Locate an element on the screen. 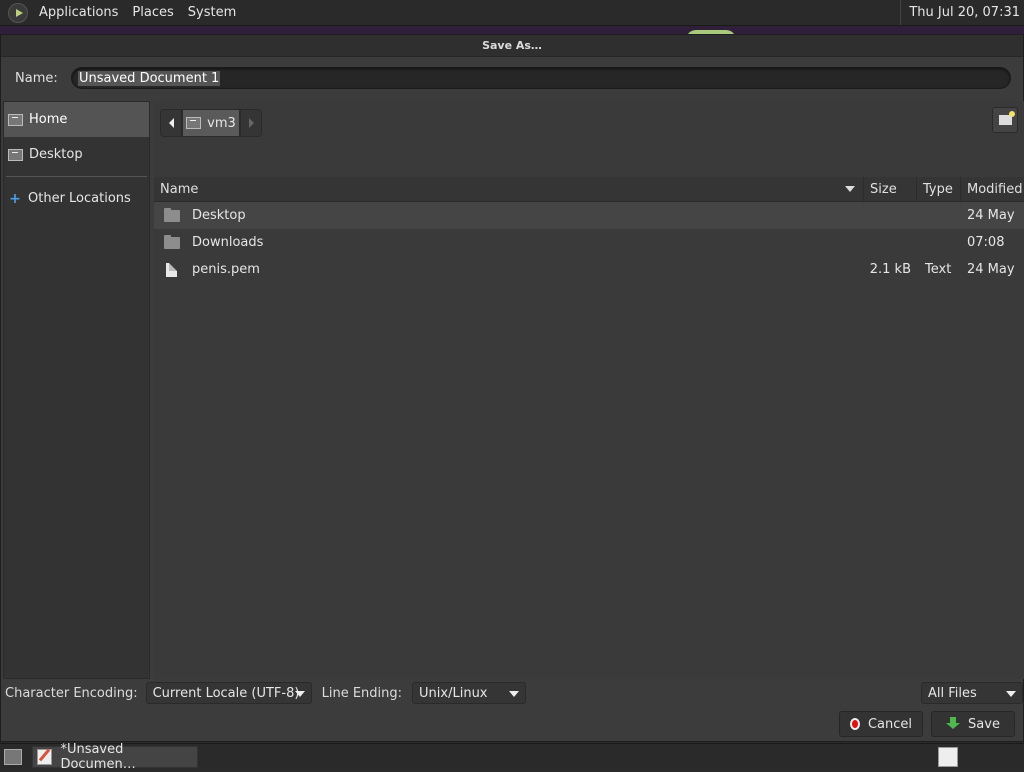 The height and width of the screenshot is (772, 1024). file-modified: 07:08 is located at coordinates (986, 242).